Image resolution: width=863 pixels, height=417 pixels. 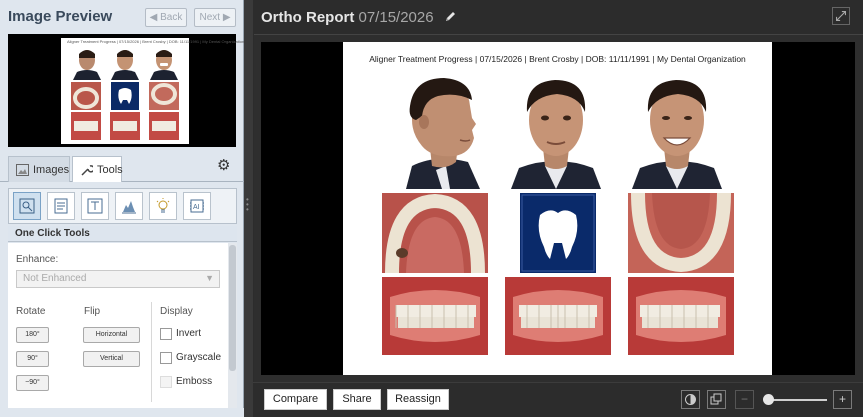 I want to click on zoom-slider-handle, so click(x=768, y=399).